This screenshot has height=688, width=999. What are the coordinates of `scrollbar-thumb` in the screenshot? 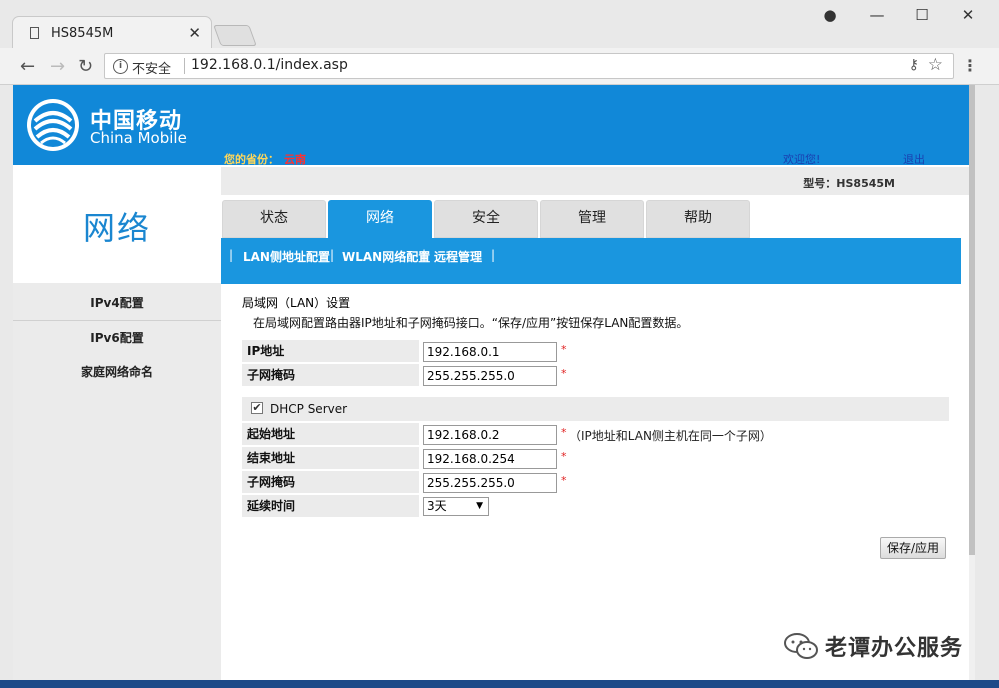 It's located at (972, 320).